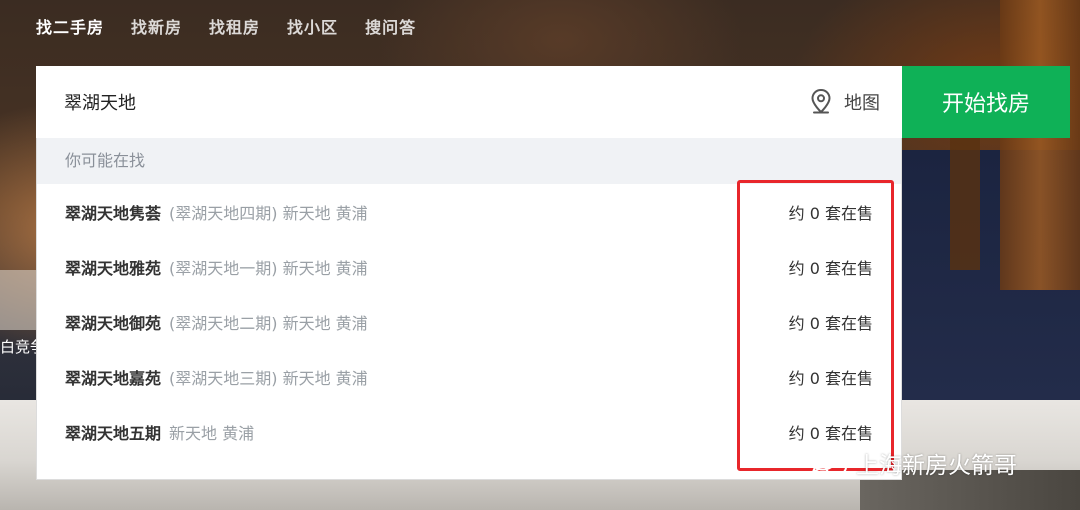 This screenshot has height=510, width=1080. Describe the element at coordinates (421, 102) in the screenshot. I see `search-input` at that location.